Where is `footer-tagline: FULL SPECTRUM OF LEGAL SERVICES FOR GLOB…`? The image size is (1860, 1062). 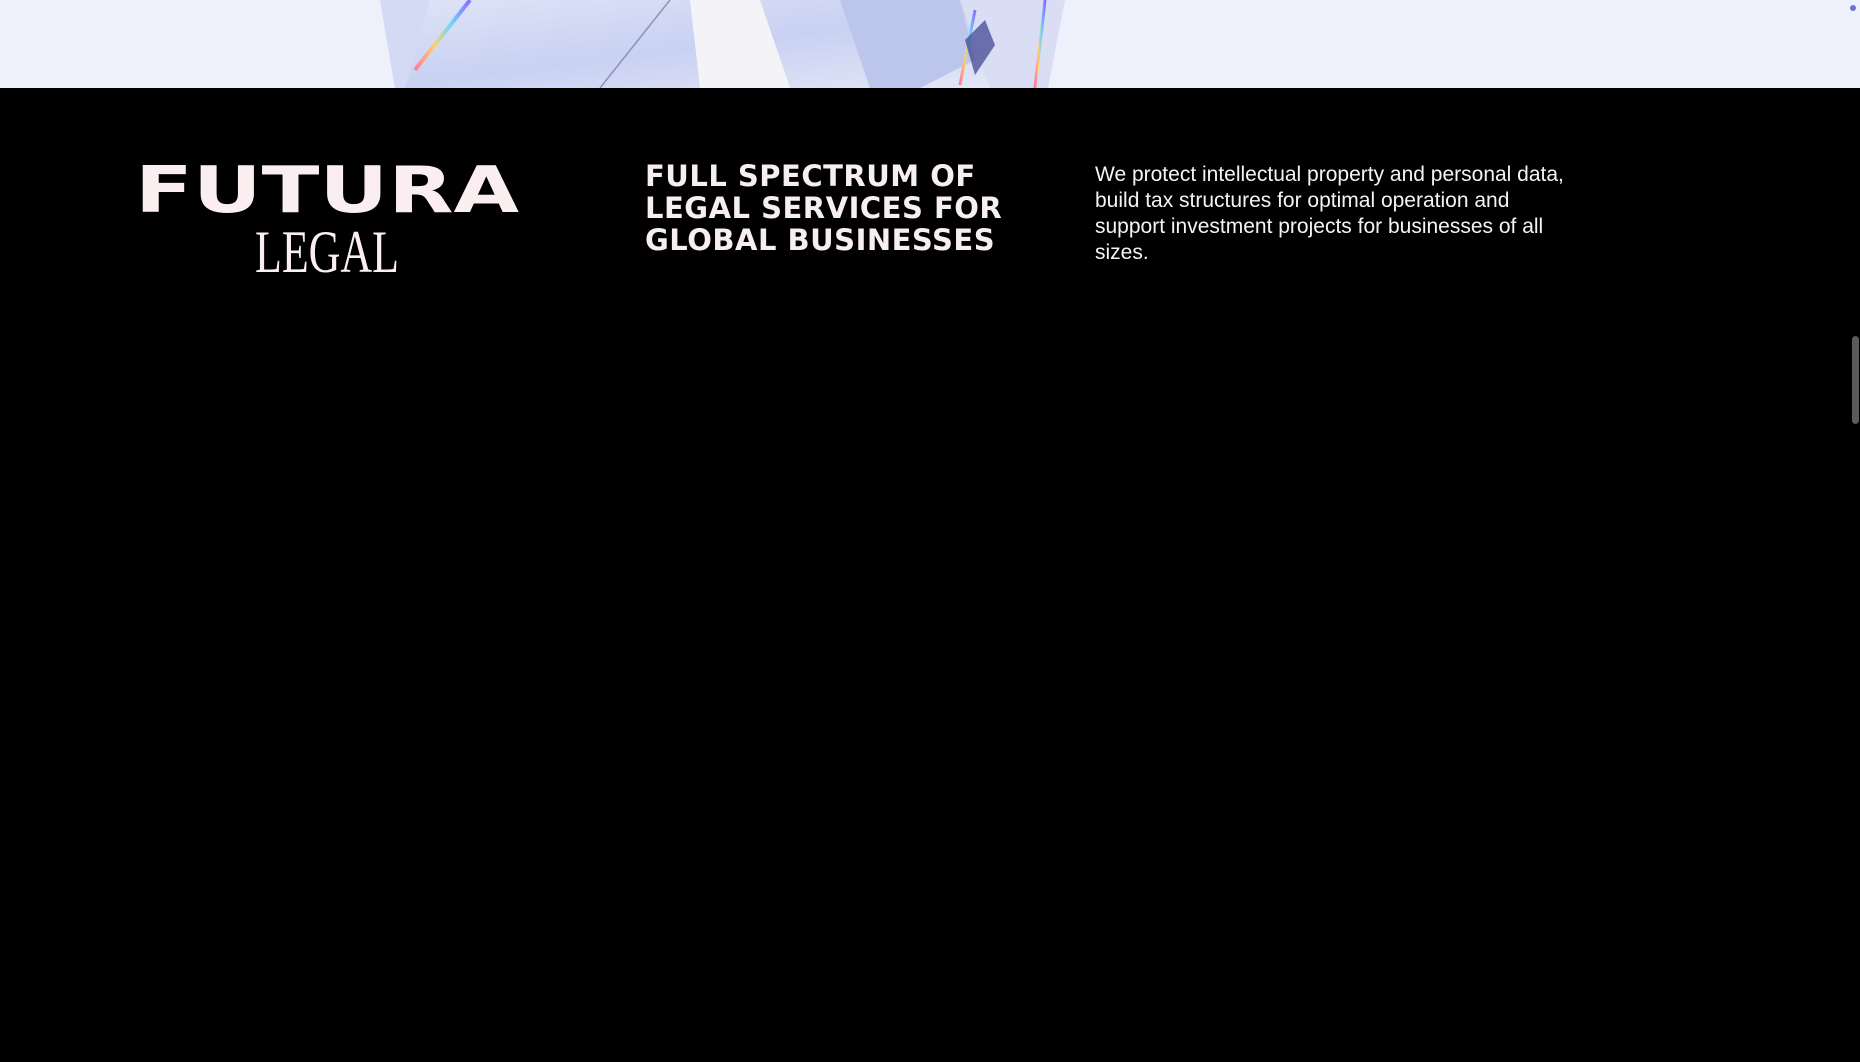
footer-tagline: FULL SPECTRUM OF LEGAL SERVICES FOR GLOB… is located at coordinates (824, 208).